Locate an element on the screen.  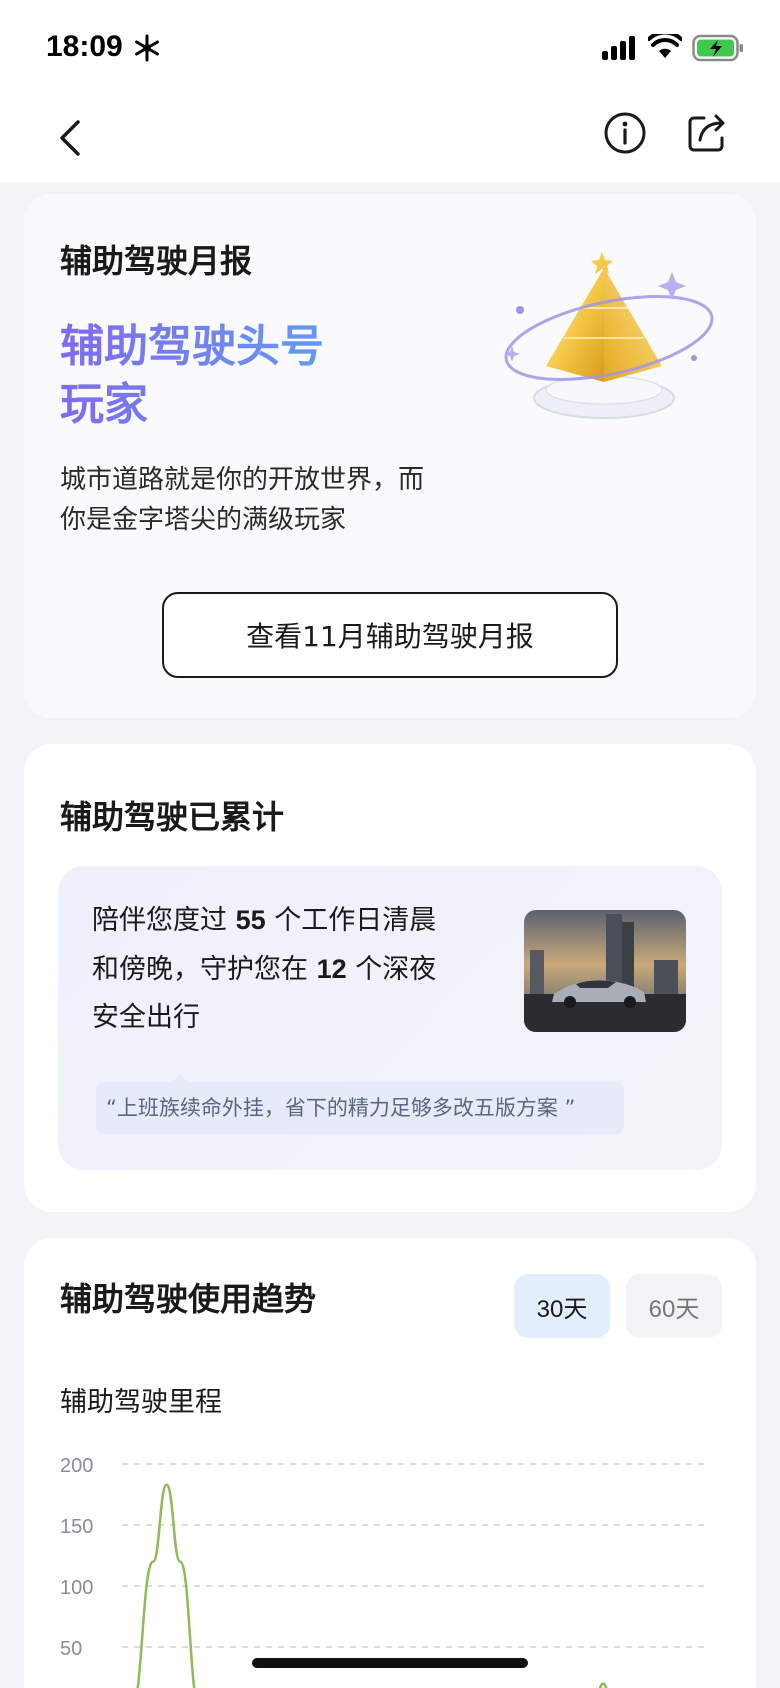
cumulative-summary: 陪伴您度过 55 个工作日清晨 和傍晚，守护您在 12 个深夜 安全出行 is located at coordinates (282, 969).